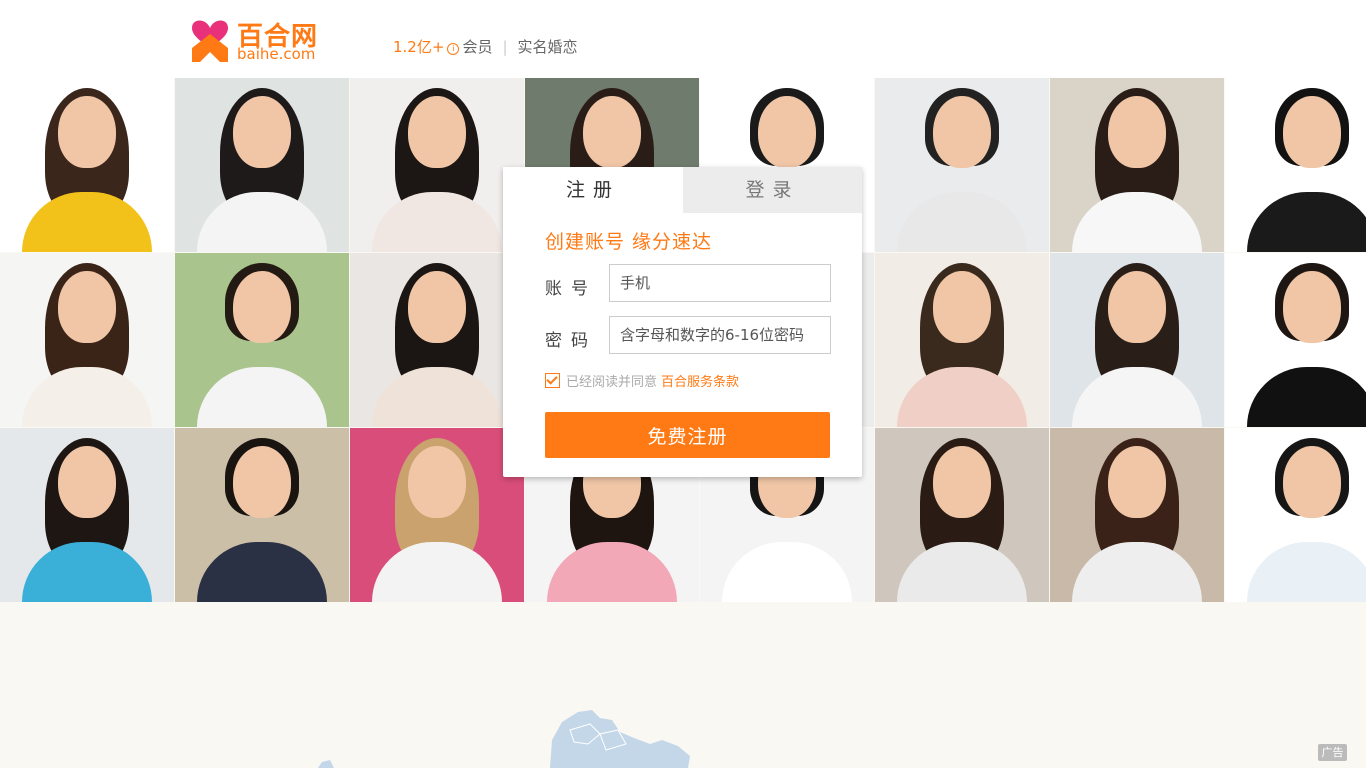 Image resolution: width=1366 pixels, height=768 pixels. I want to click on china-map-graphic, so click(504, 739).